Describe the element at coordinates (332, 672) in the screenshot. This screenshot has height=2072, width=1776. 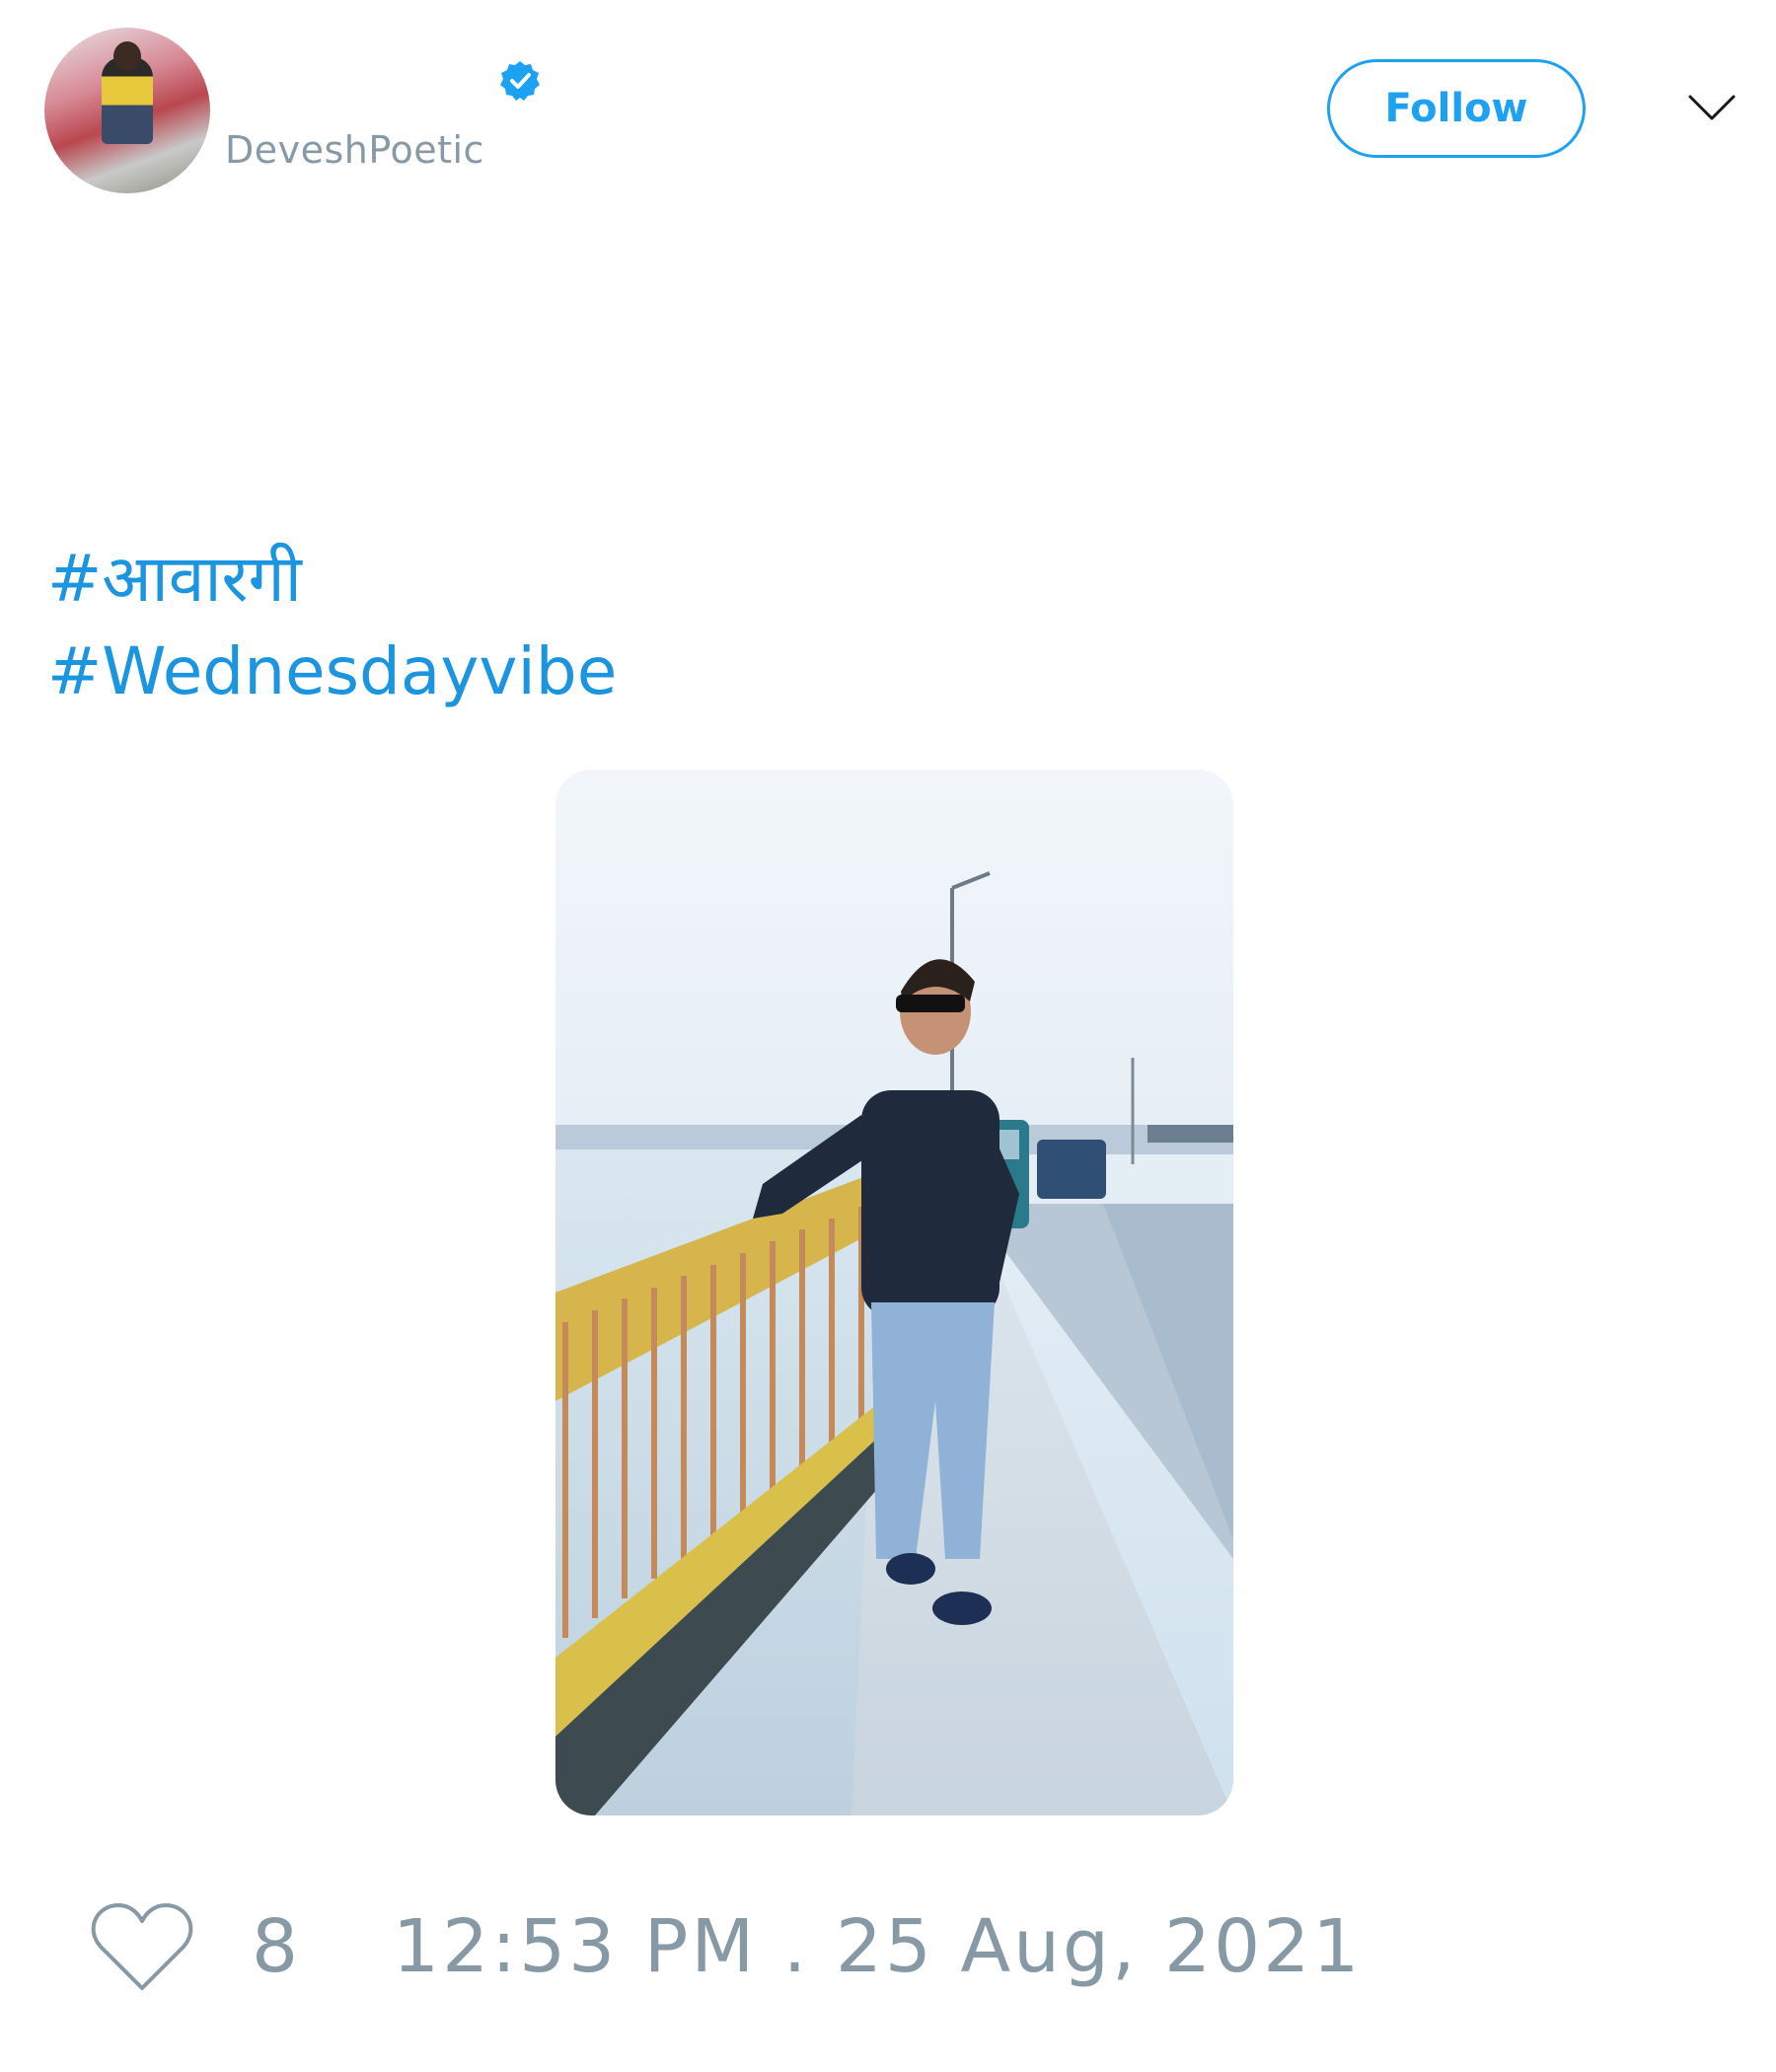
I see `hashtag-link: #Wednesdayvibe` at that location.